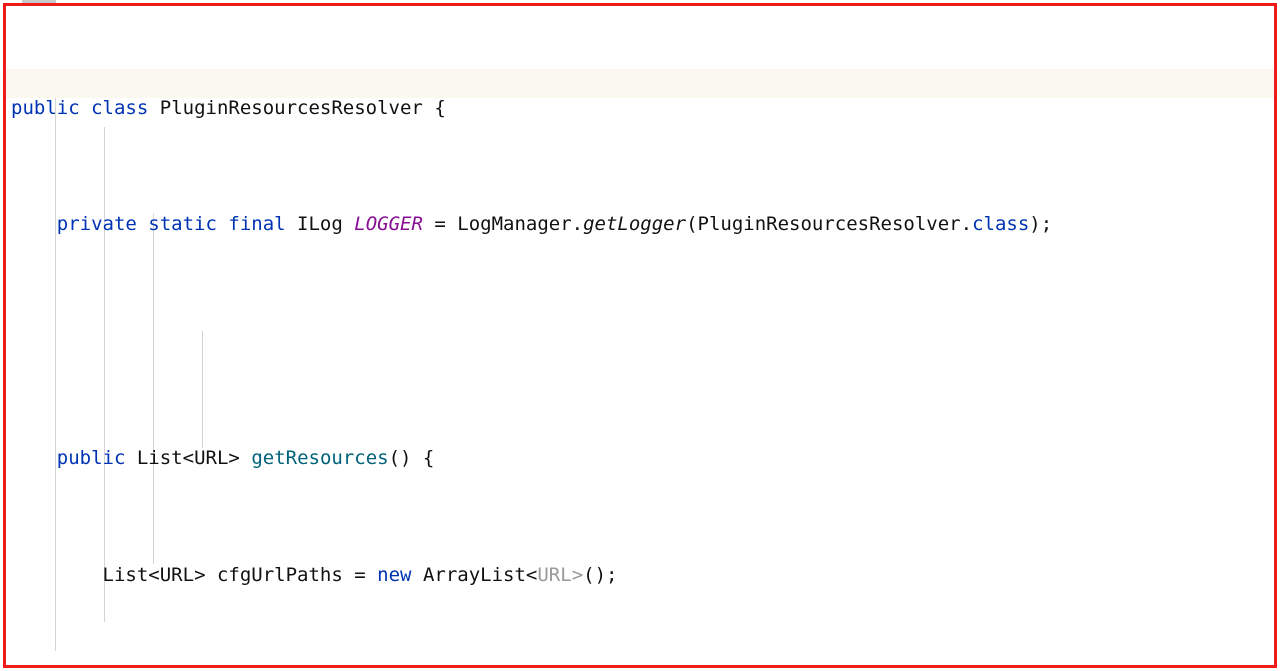  I want to click on code-line-3-blank, so click(640, 341).